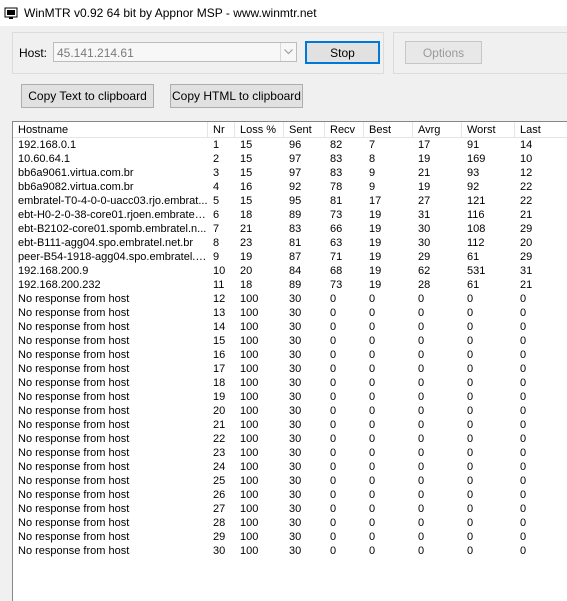  I want to click on cell-last: 21, so click(526, 285).